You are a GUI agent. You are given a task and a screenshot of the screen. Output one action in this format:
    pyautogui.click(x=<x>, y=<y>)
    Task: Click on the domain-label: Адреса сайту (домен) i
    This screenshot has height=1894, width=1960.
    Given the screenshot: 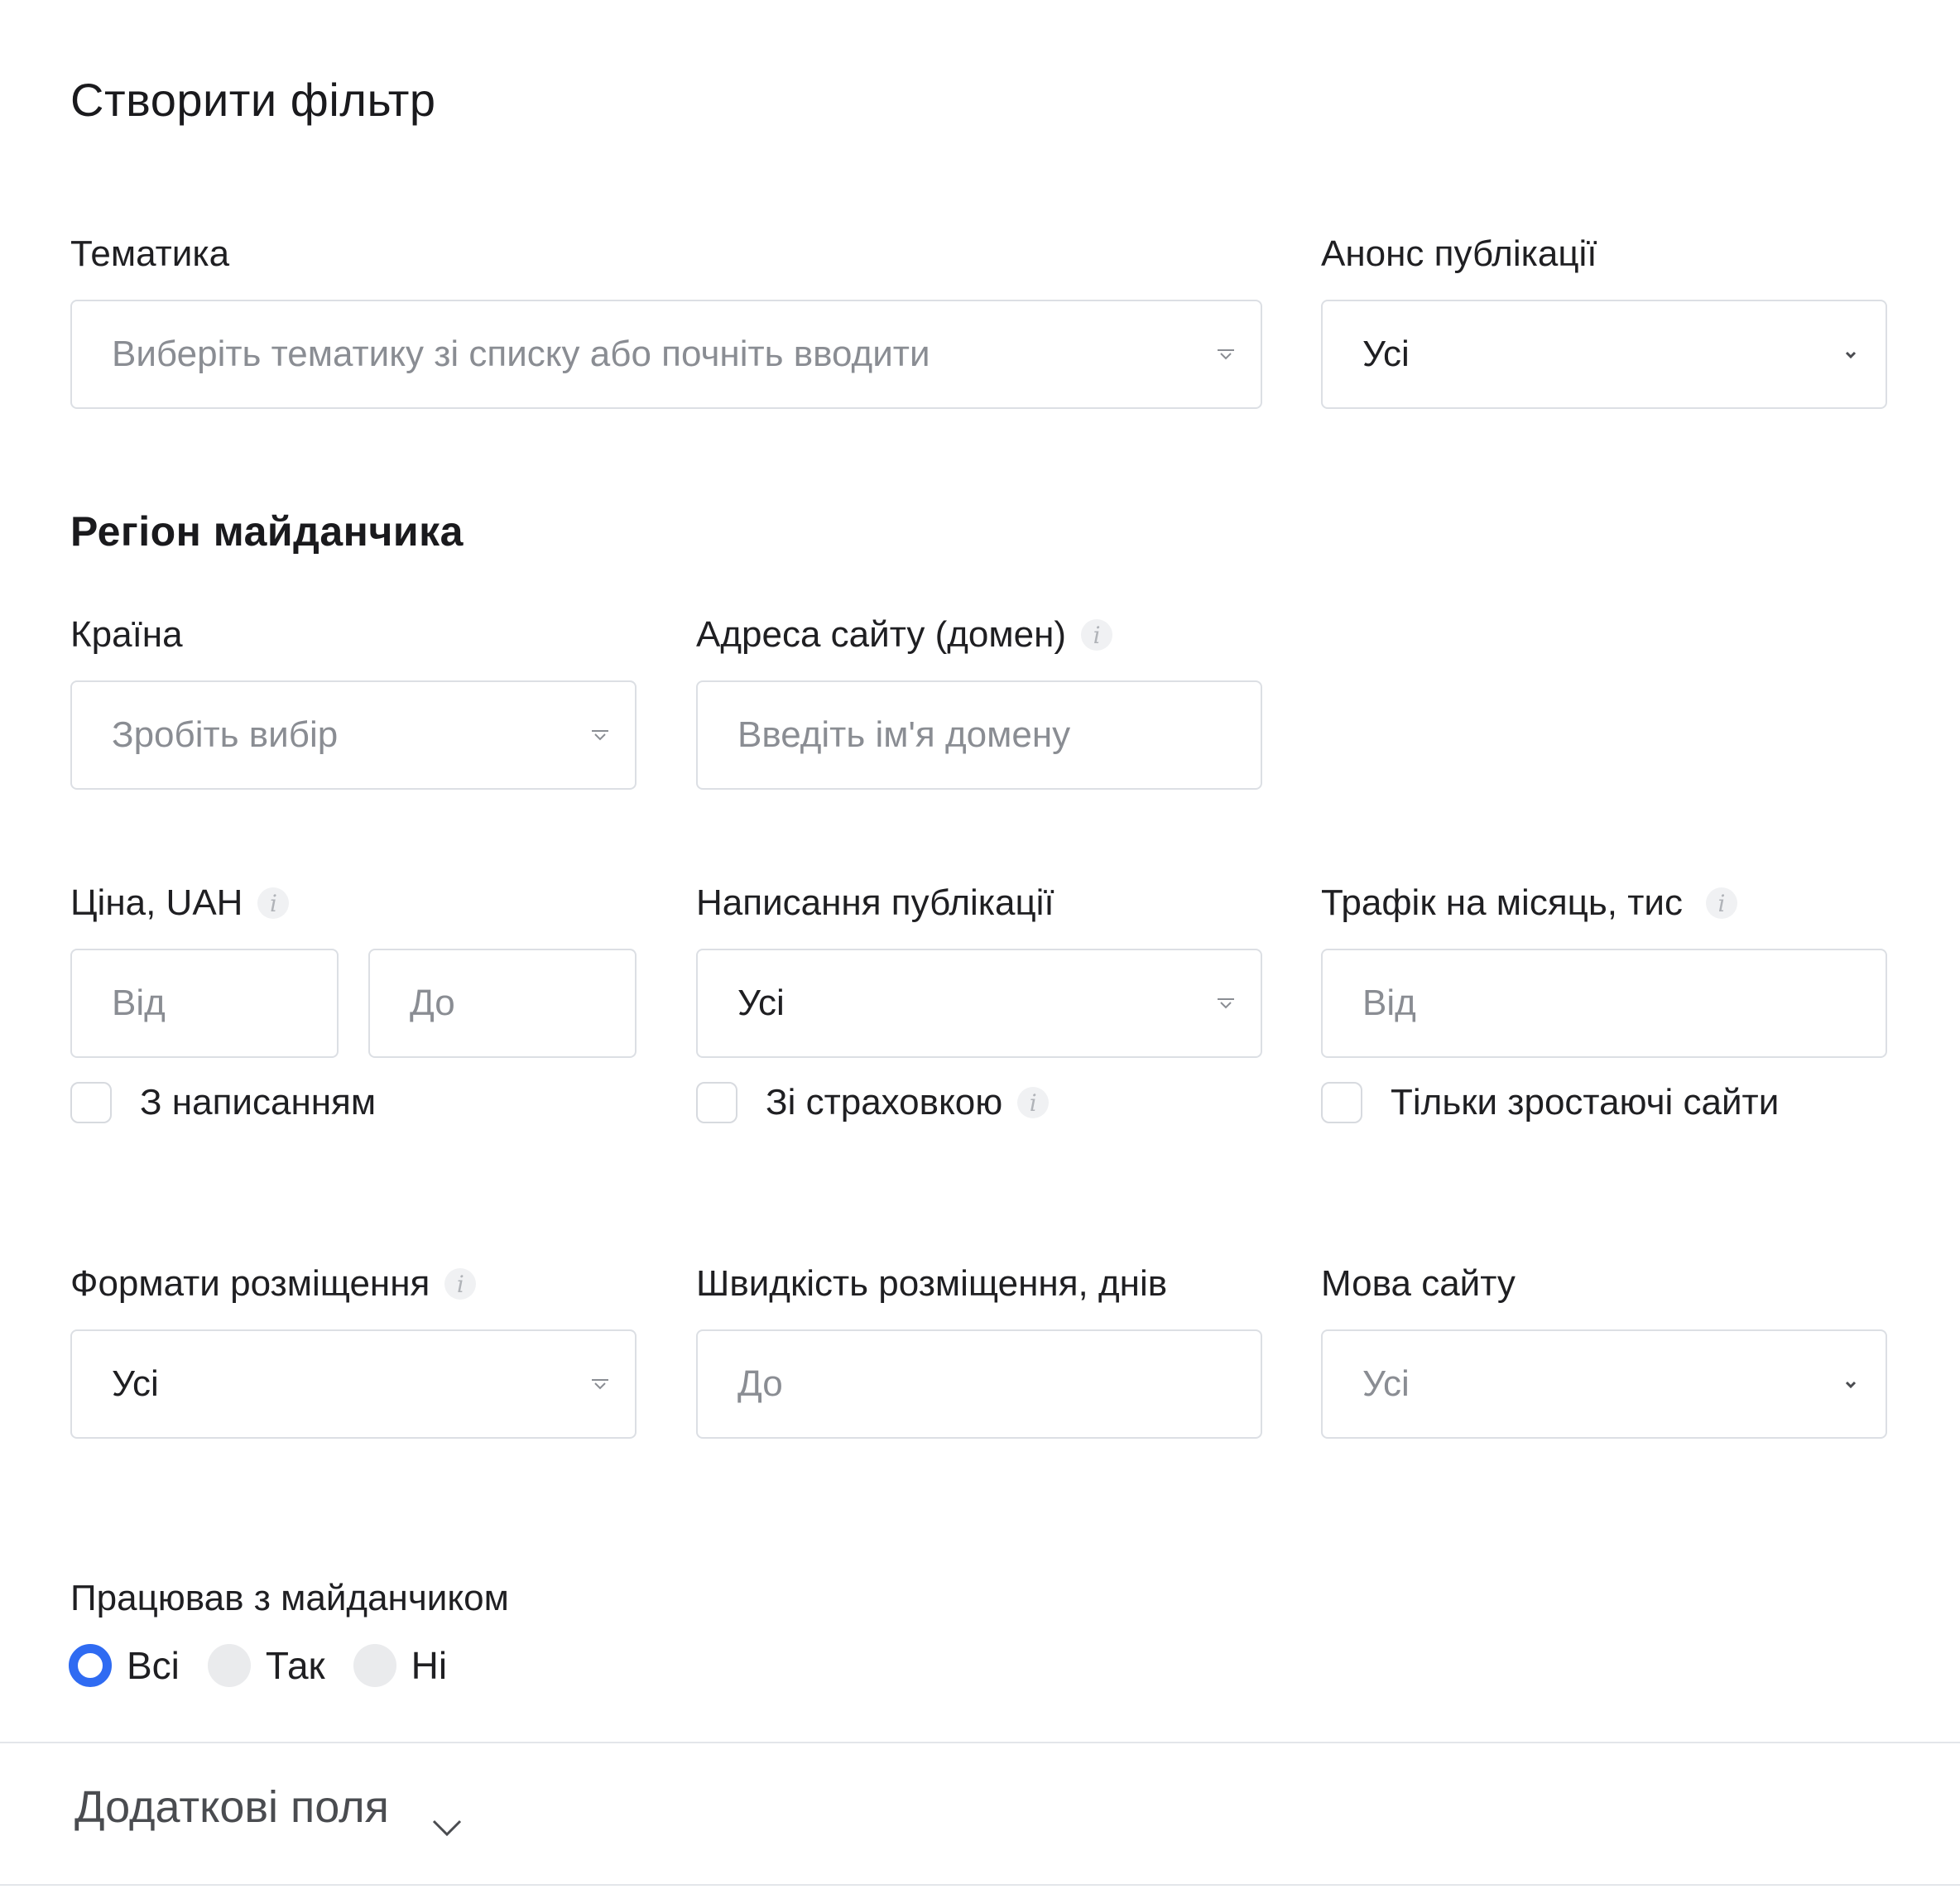 What is the action you would take?
    pyautogui.click(x=905, y=635)
    